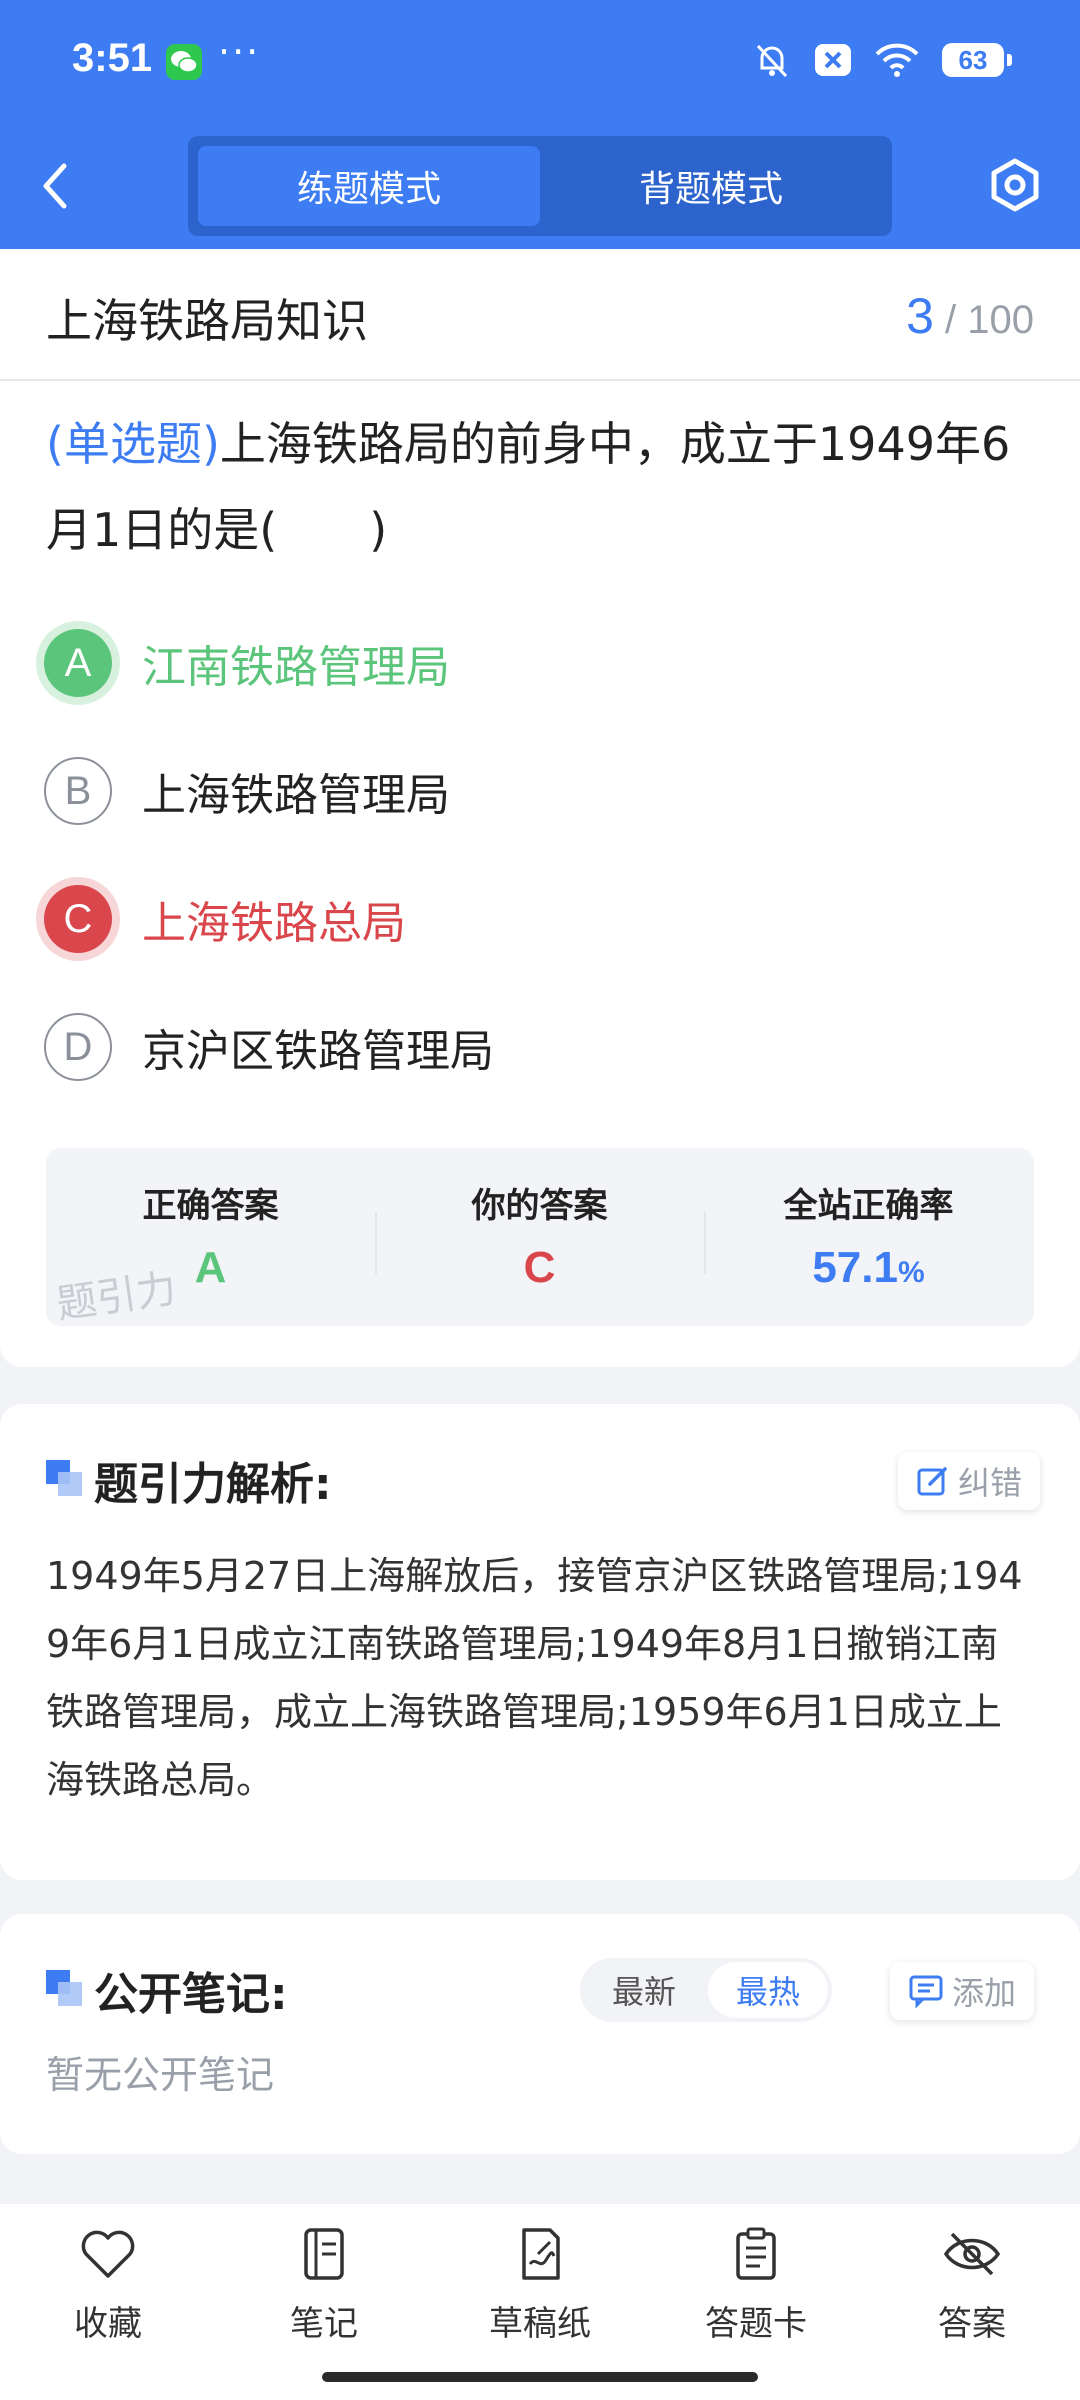  What do you see at coordinates (972, 2254) in the screenshot?
I see `eye-off-icon` at bounding box center [972, 2254].